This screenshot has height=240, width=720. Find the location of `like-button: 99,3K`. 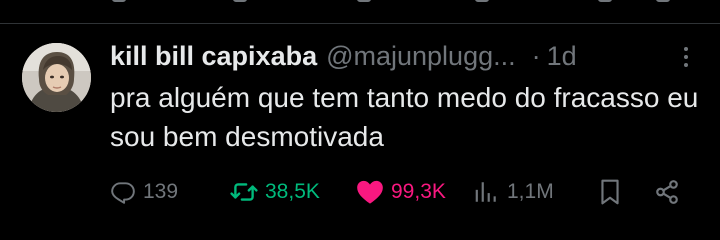

like-button: 99,3K is located at coordinates (401, 192).